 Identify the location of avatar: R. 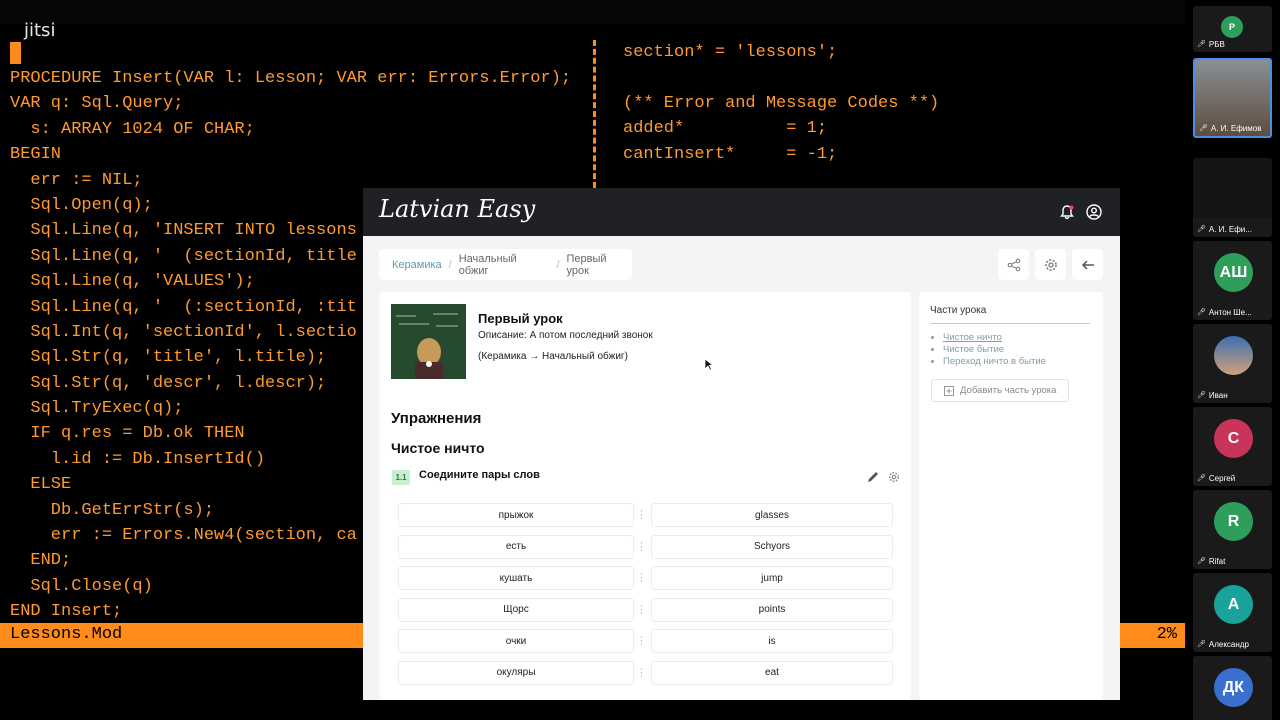
(1233, 521).